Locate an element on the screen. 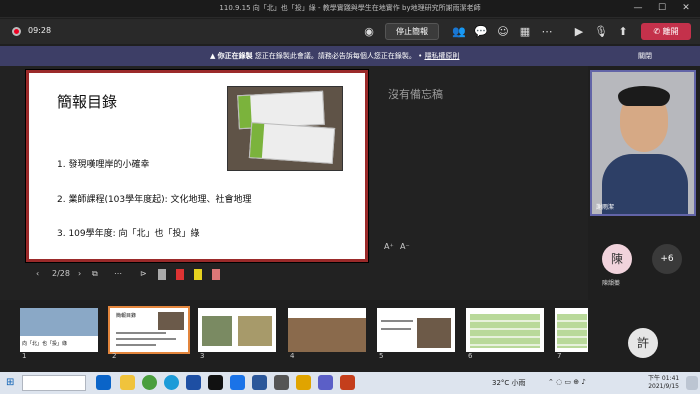  business-cards-photo is located at coordinates (285, 128).